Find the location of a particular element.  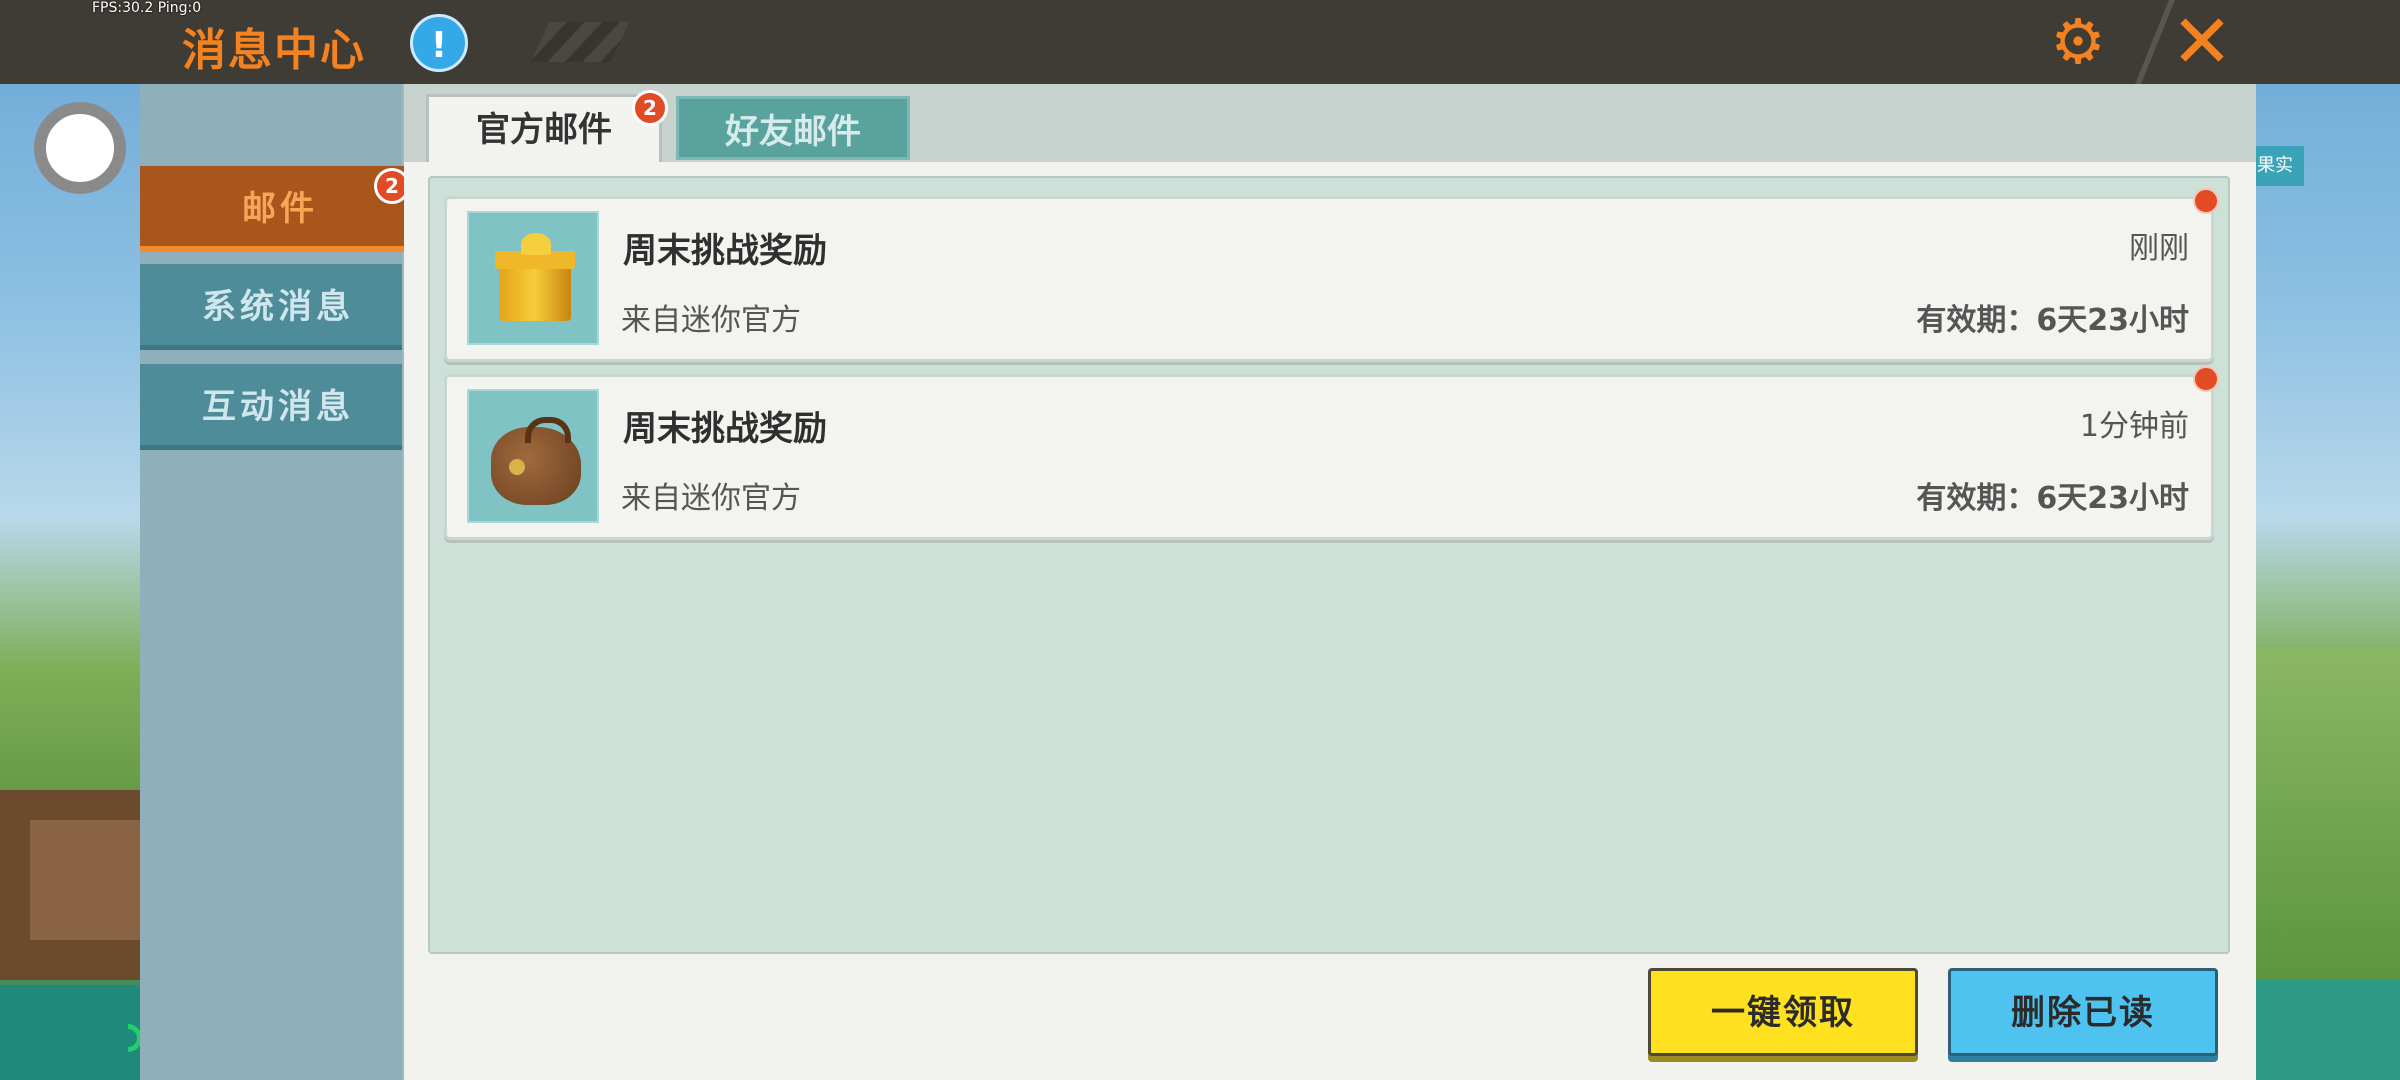

tab-friend-mail: 好友邮件 is located at coordinates (793, 128).